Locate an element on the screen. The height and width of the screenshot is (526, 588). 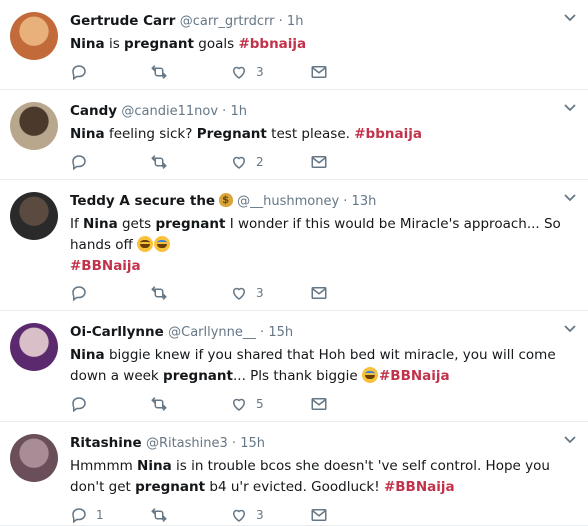
text-segment: test please. is located at coordinates (310, 134).